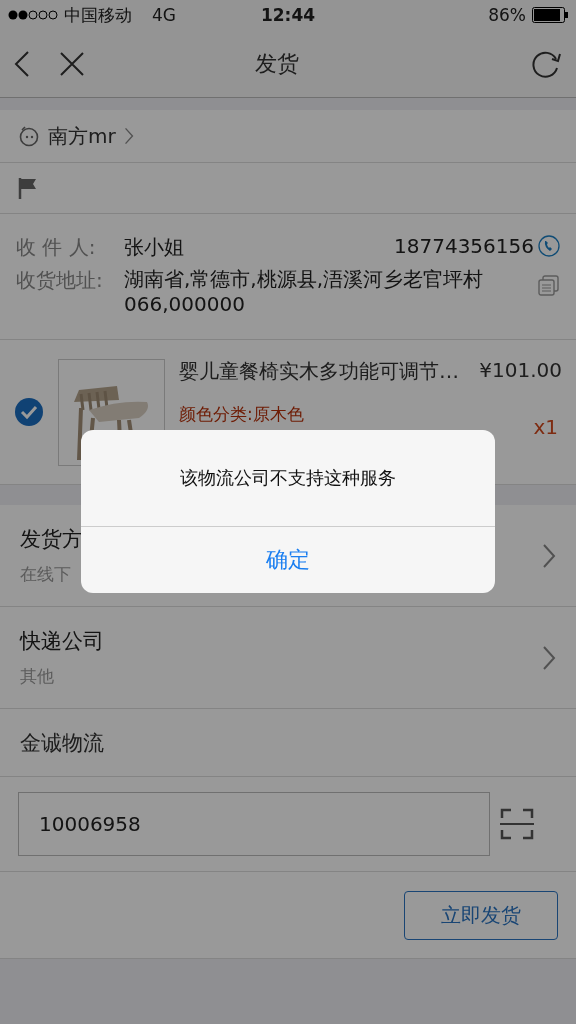  What do you see at coordinates (52, 539) in the screenshot?
I see `option-title: 发货方` at bounding box center [52, 539].